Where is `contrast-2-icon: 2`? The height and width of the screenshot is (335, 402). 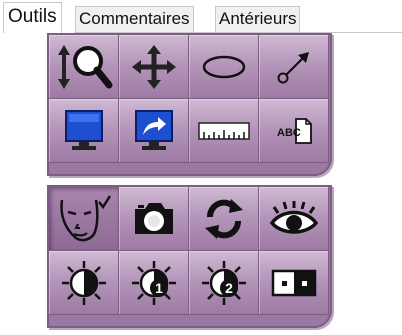
contrast-2-icon: 2 is located at coordinates (224, 283).